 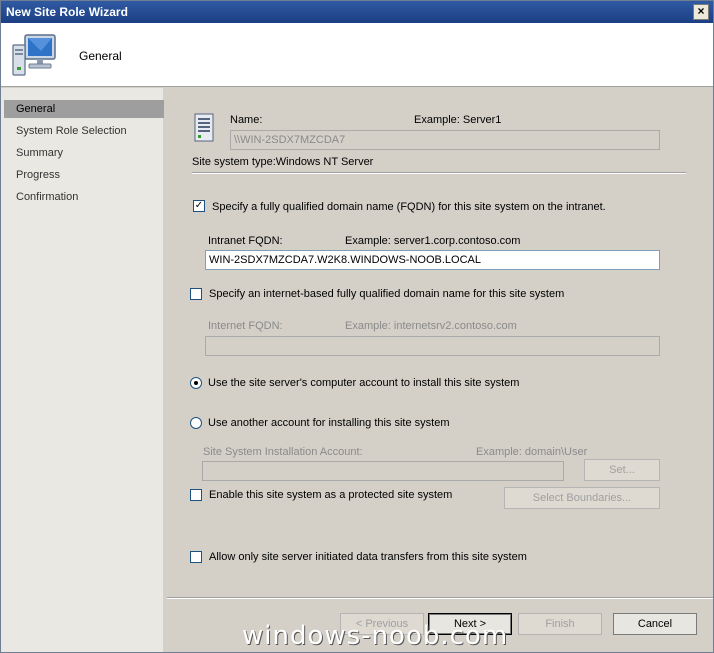 I want to click on server-initiated-transfers-checkbox, so click(x=196, y=557).